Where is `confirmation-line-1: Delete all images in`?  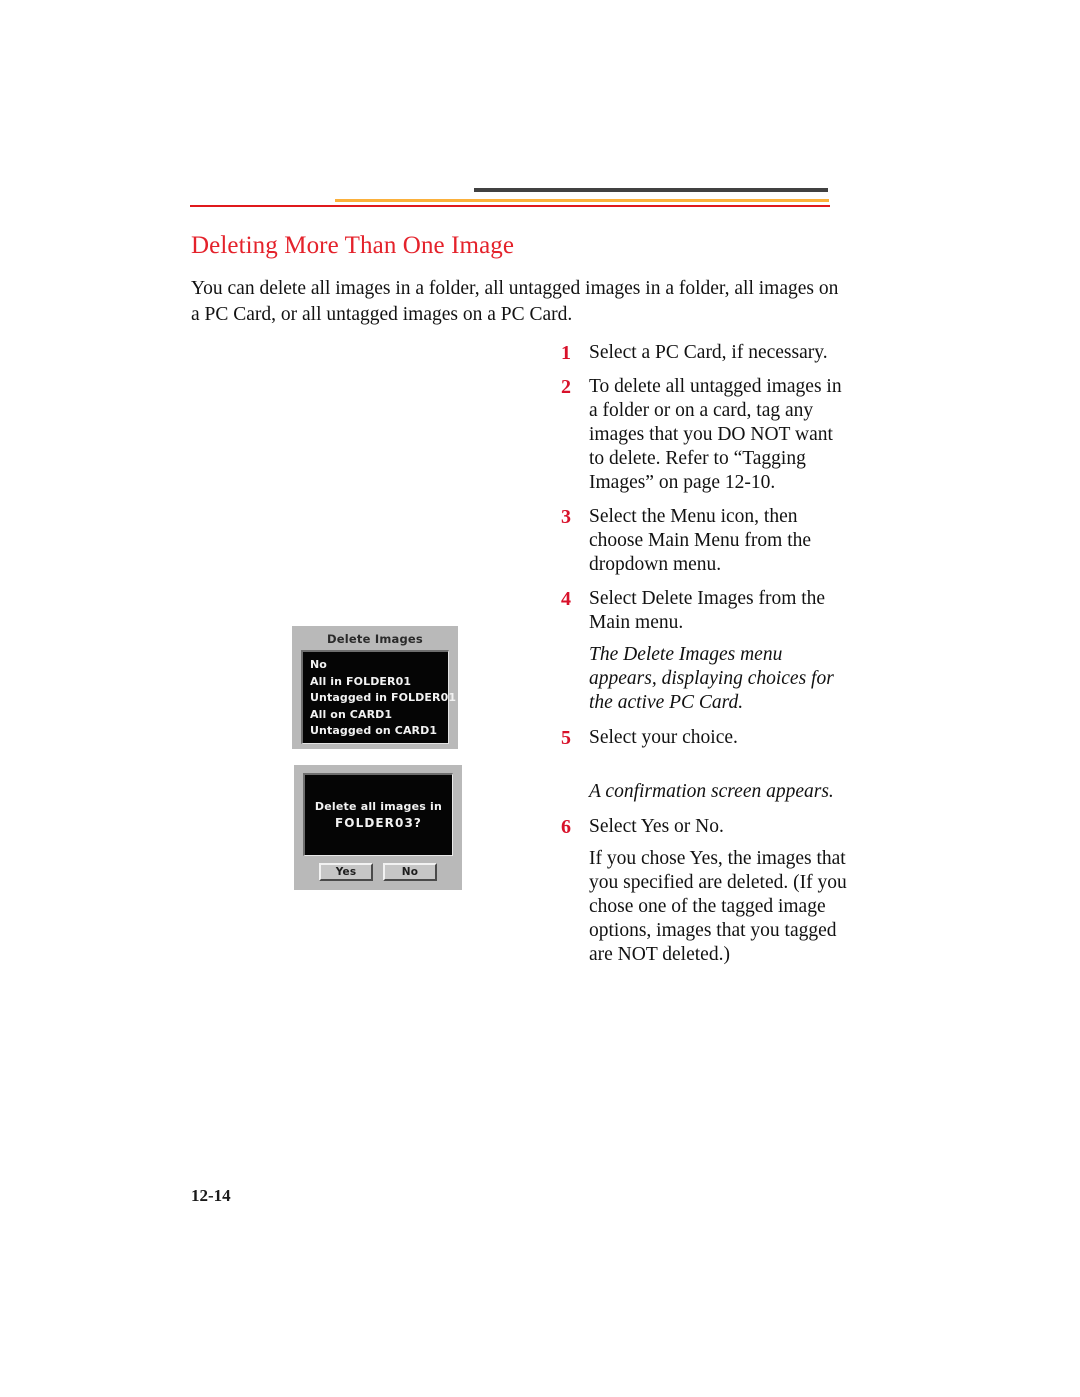 confirmation-line-1: Delete all images in is located at coordinates (378, 806).